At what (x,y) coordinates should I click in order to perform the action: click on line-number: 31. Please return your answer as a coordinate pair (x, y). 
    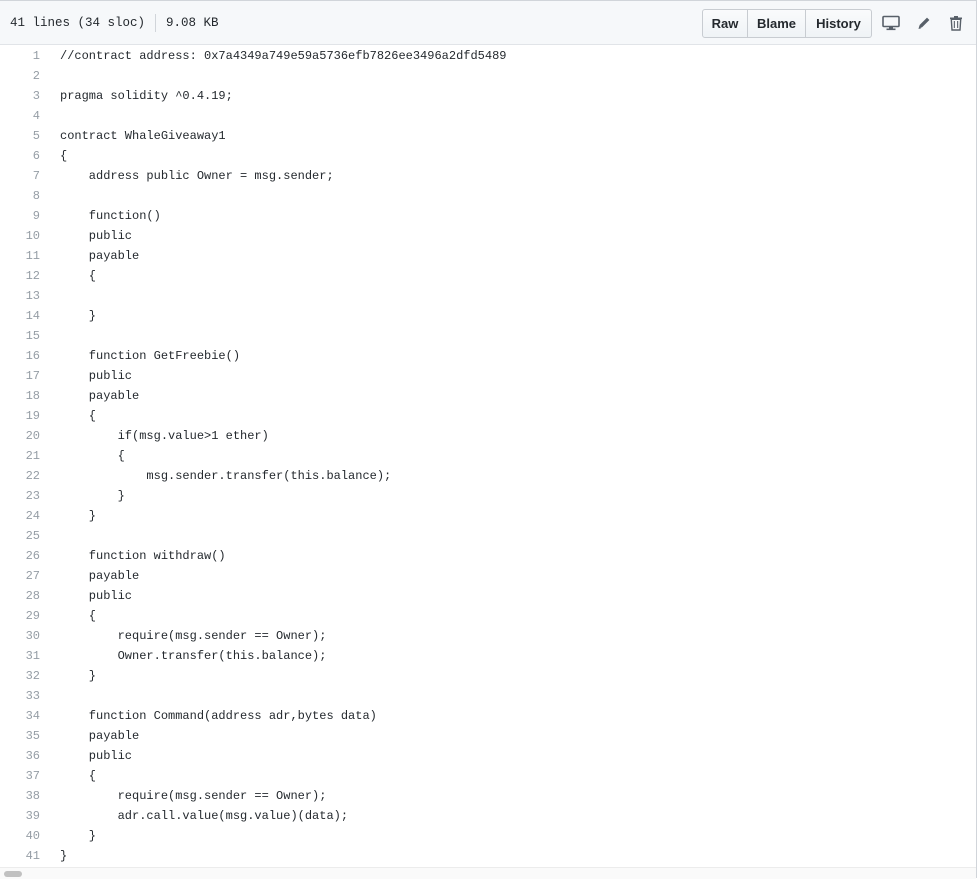
    Looking at the image, I should click on (20, 656).